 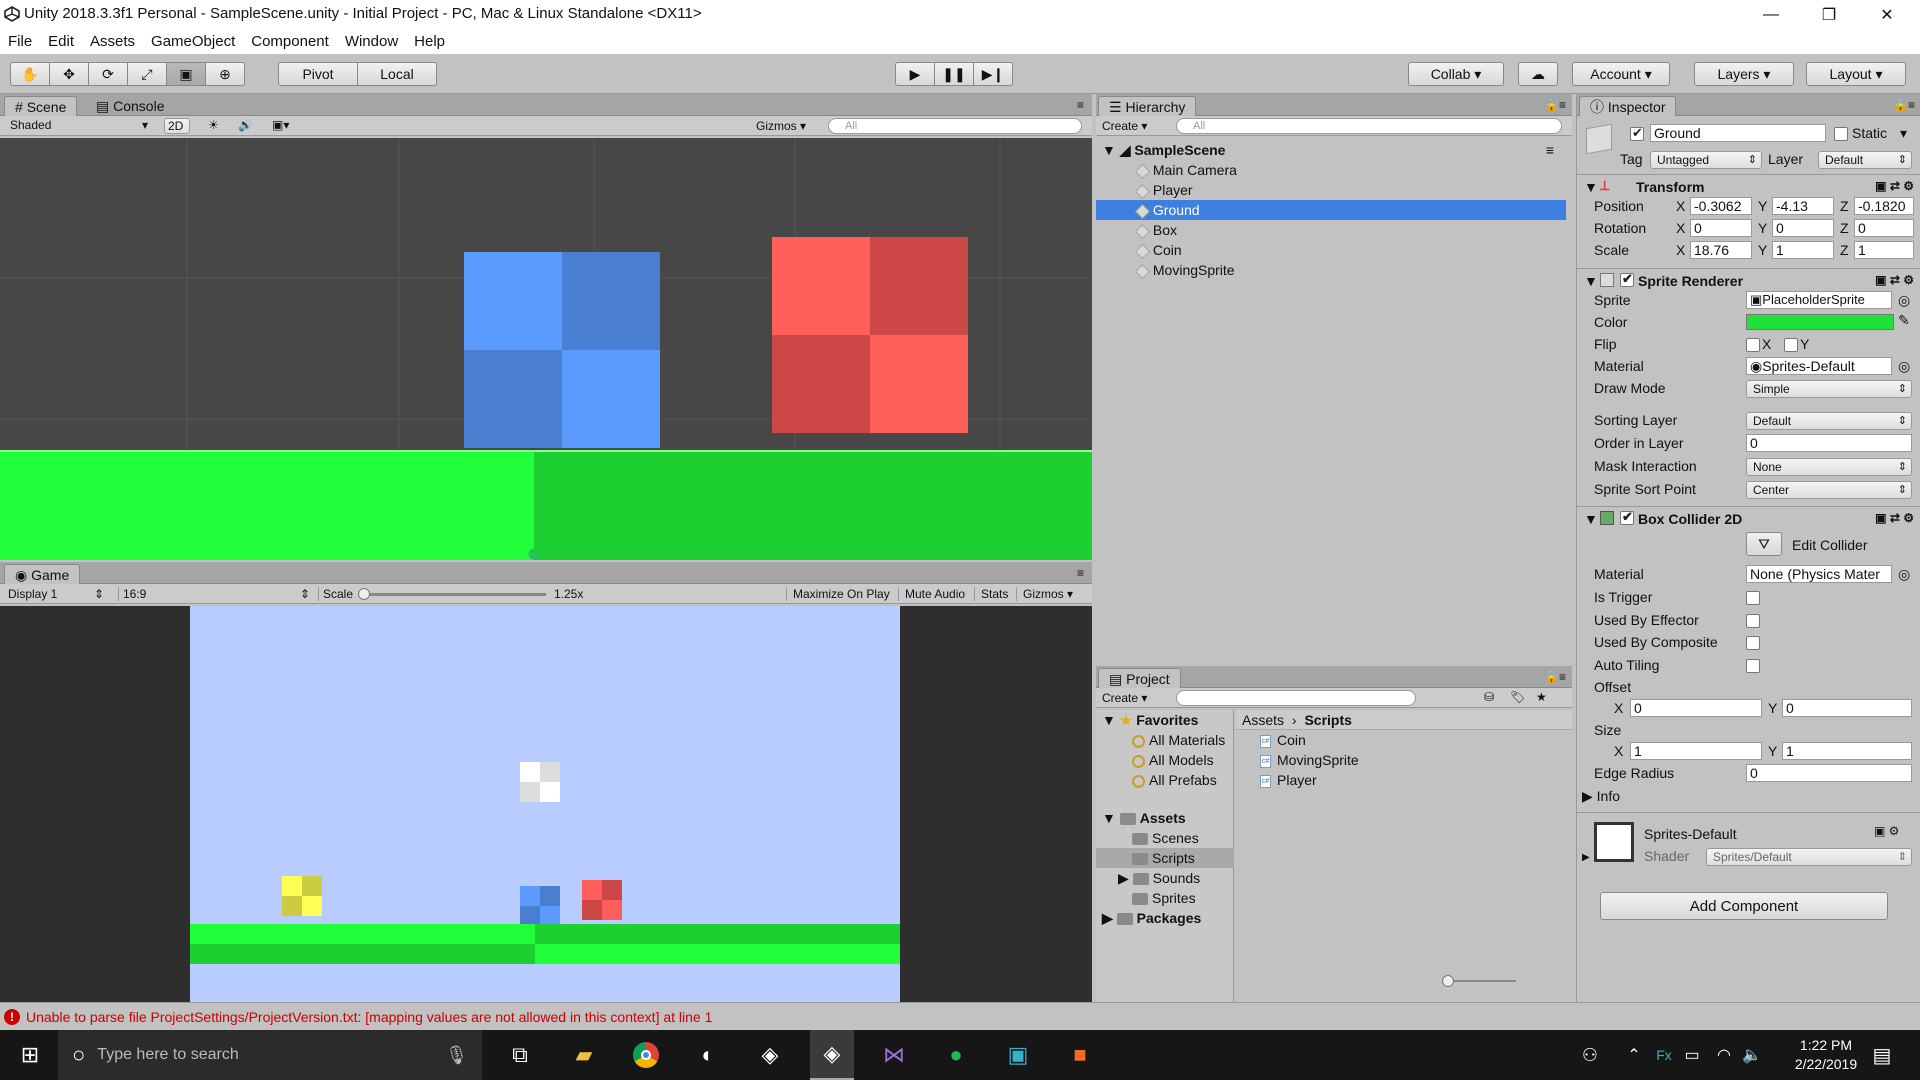 I want to click on physics-material-picker-icon: ◎, so click(x=1904, y=574).